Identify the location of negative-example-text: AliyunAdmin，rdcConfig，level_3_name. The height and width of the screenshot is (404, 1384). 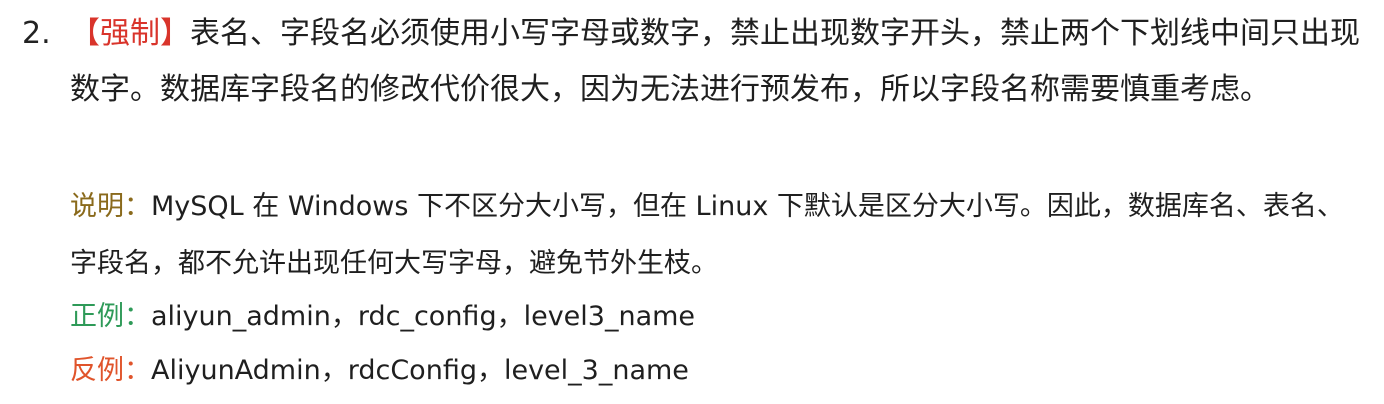
(420, 370).